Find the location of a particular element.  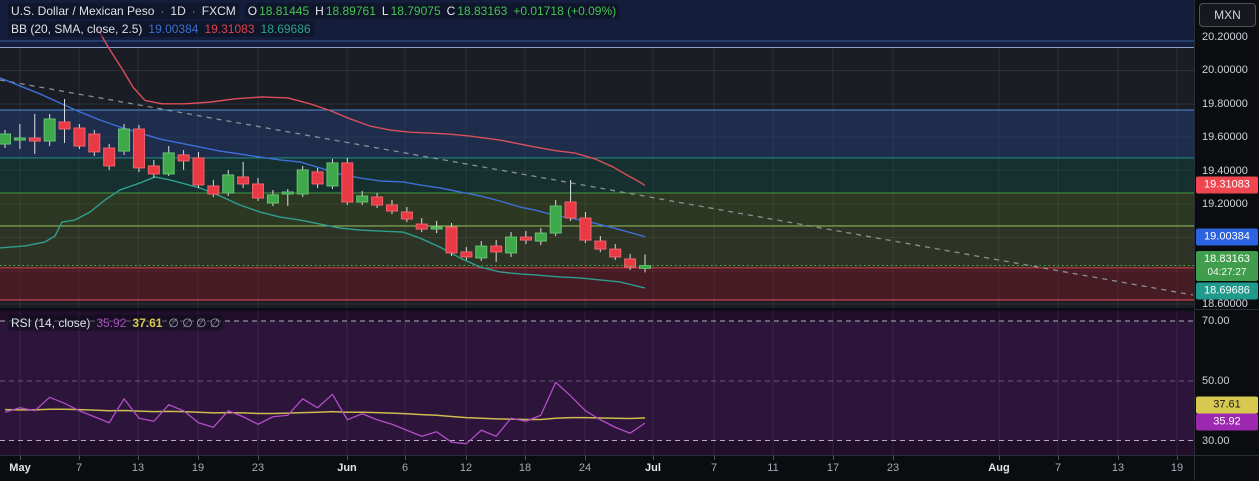

rsi-axis-label: 70.00 is located at coordinates (1216, 321).